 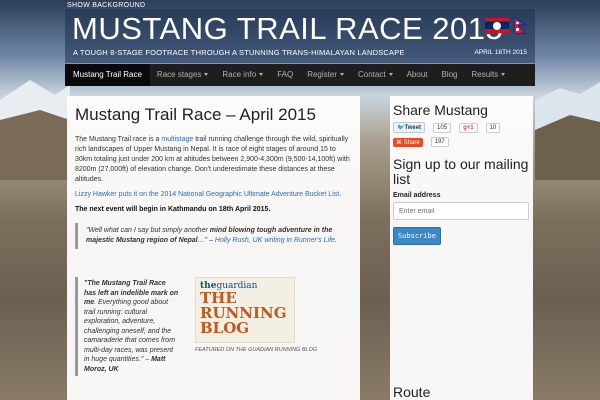 I want to click on flag-icon-nepal, so click(x=520, y=25).